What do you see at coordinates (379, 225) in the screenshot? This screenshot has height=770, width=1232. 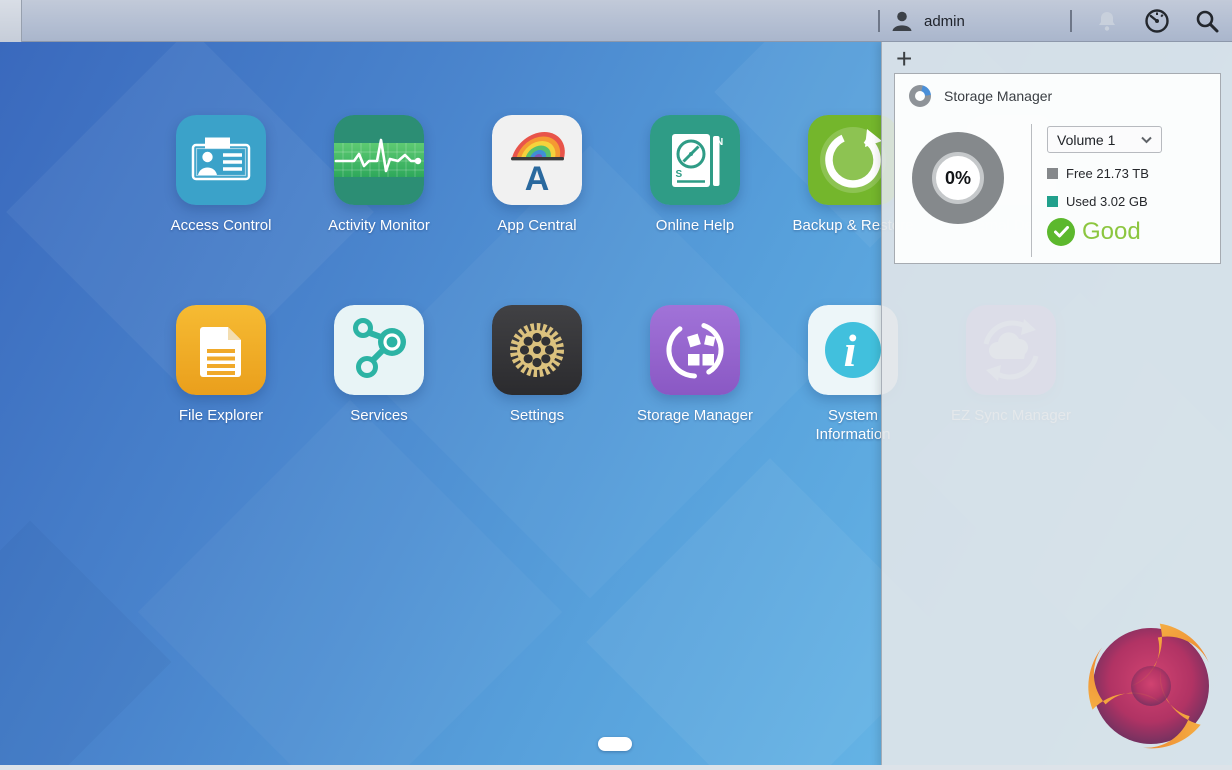 I see `app-label: Activity Monitor` at bounding box center [379, 225].